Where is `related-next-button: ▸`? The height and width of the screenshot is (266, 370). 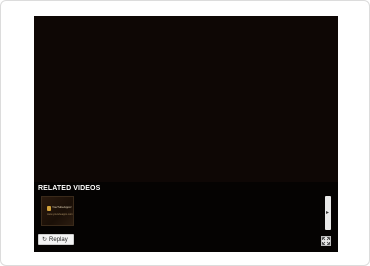 related-next-button: ▸ is located at coordinates (328, 213).